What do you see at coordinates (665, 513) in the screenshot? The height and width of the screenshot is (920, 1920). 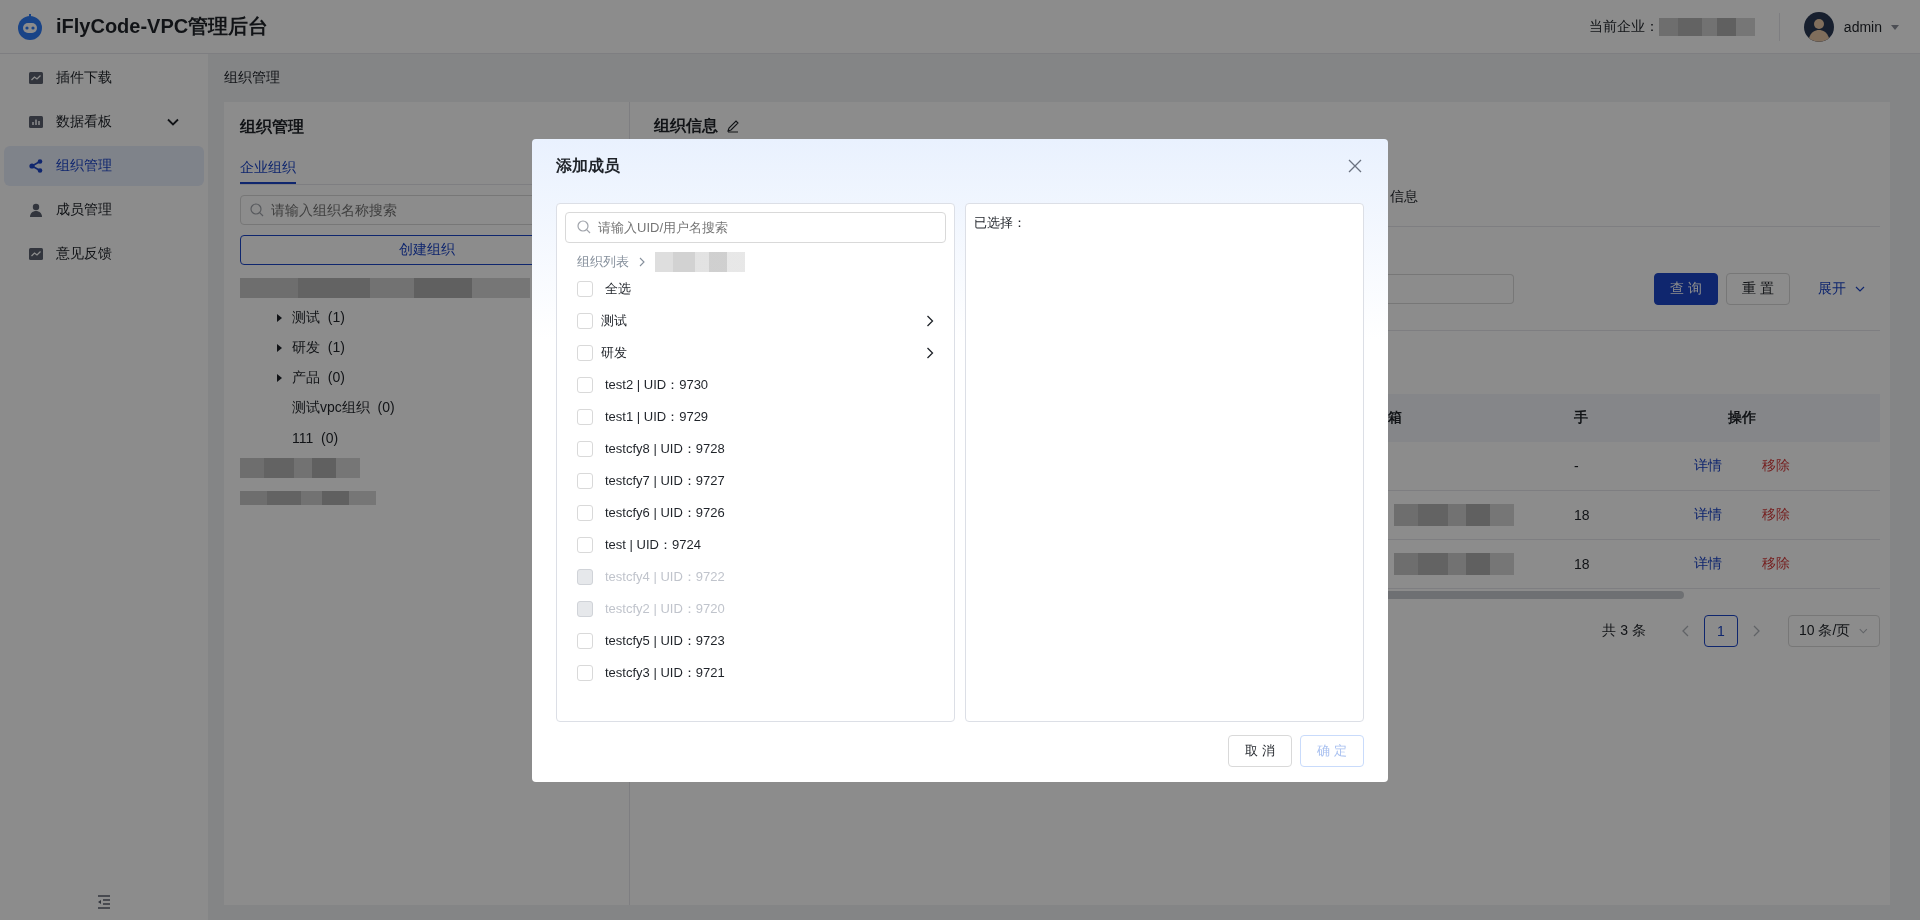 I see `checkbox-label: testcfy6 | UID：9726` at bounding box center [665, 513].